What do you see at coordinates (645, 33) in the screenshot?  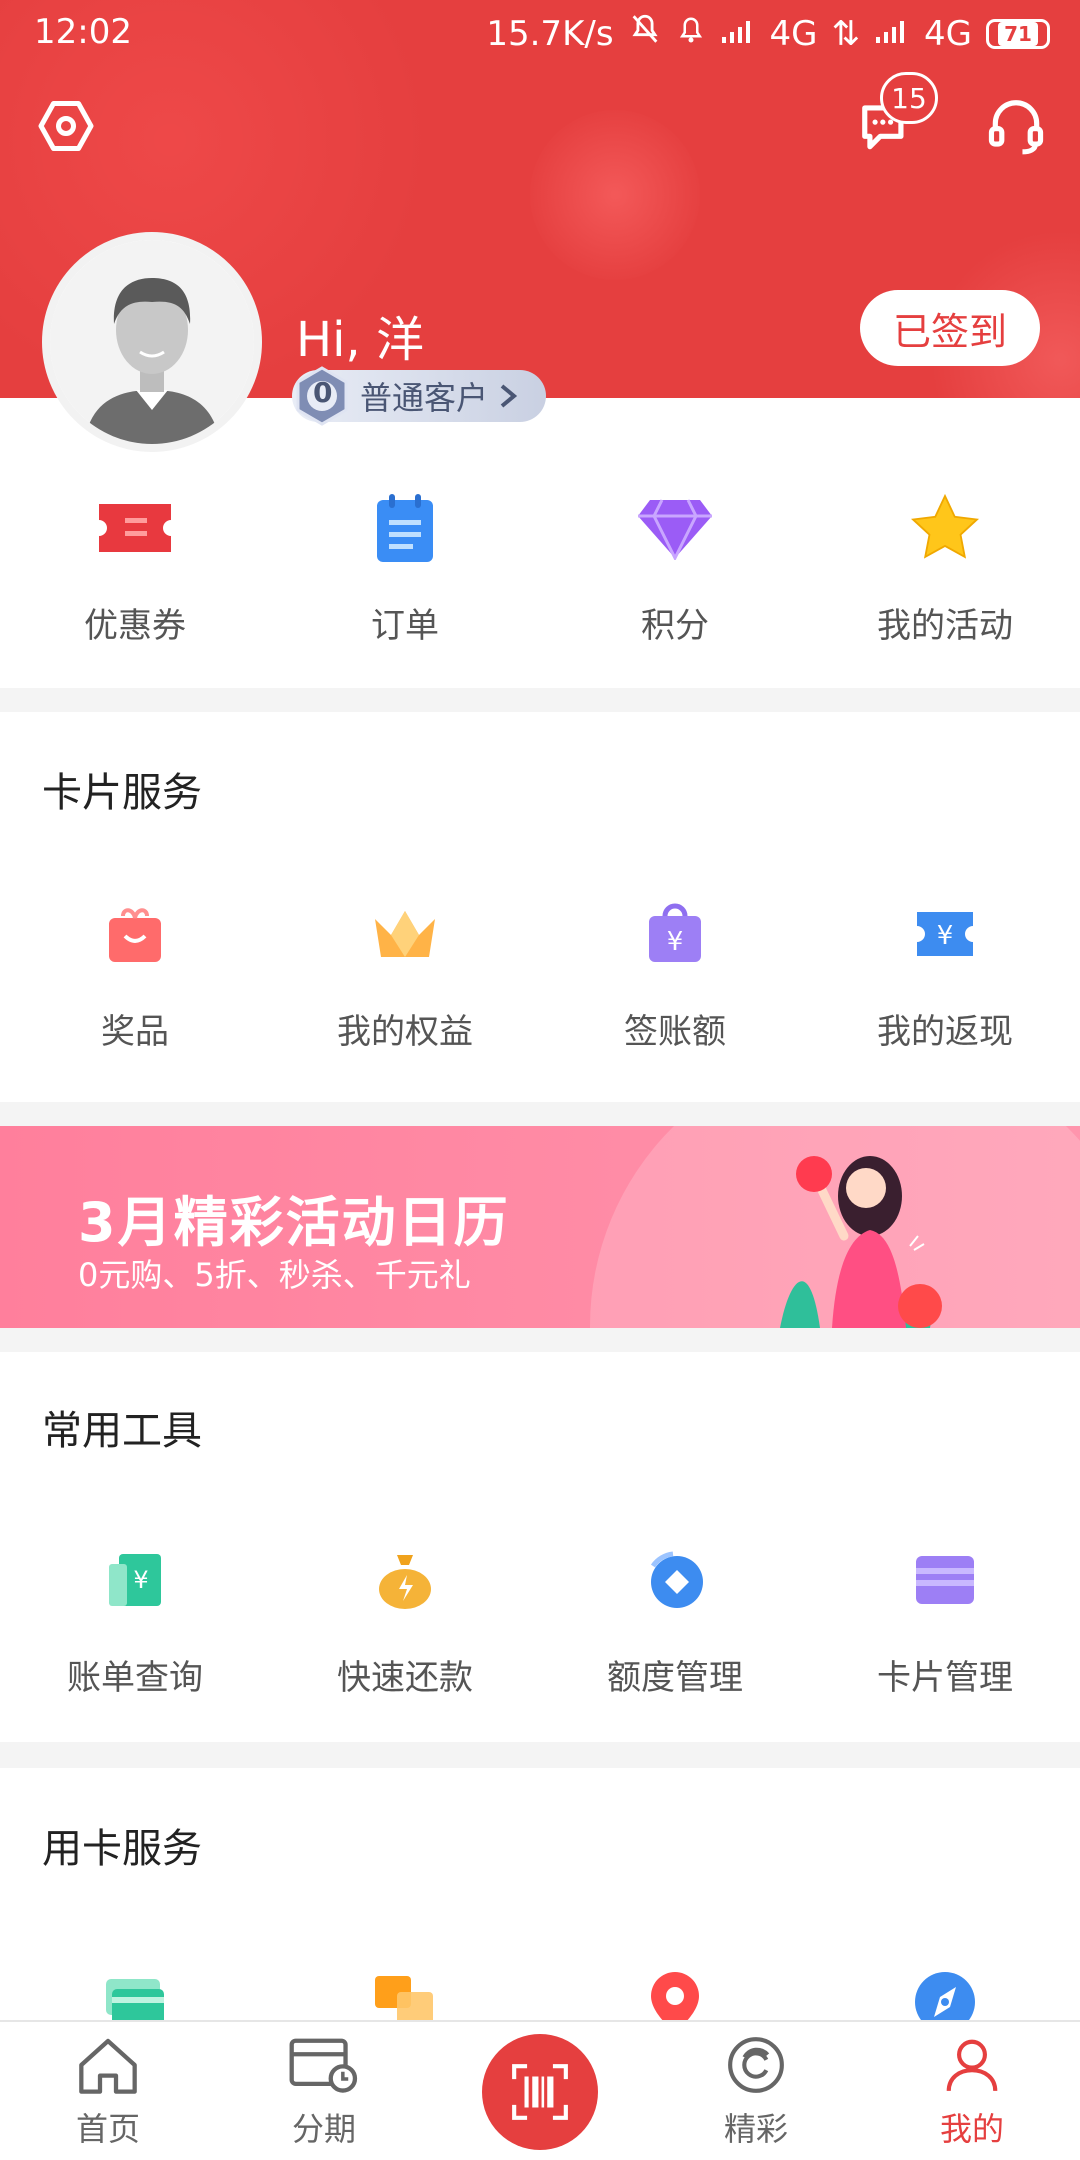 I see `mute-icon` at bounding box center [645, 33].